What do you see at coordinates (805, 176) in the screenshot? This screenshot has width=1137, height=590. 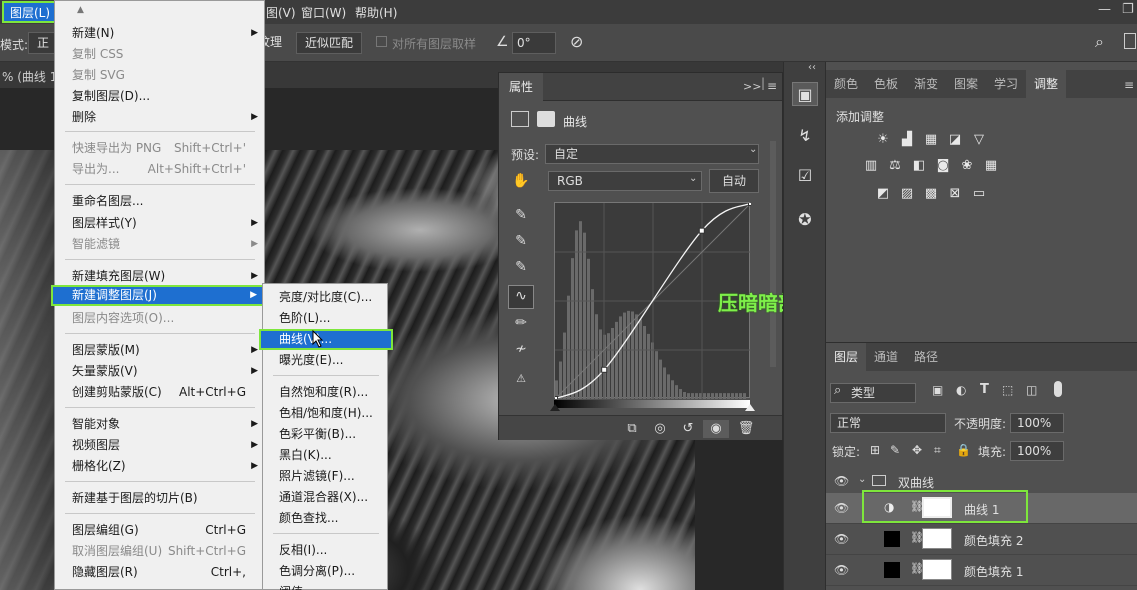 I see `notes-icon: ☑` at bounding box center [805, 176].